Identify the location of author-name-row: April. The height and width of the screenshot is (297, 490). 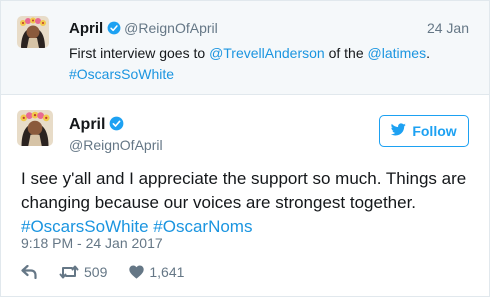
(98, 126).